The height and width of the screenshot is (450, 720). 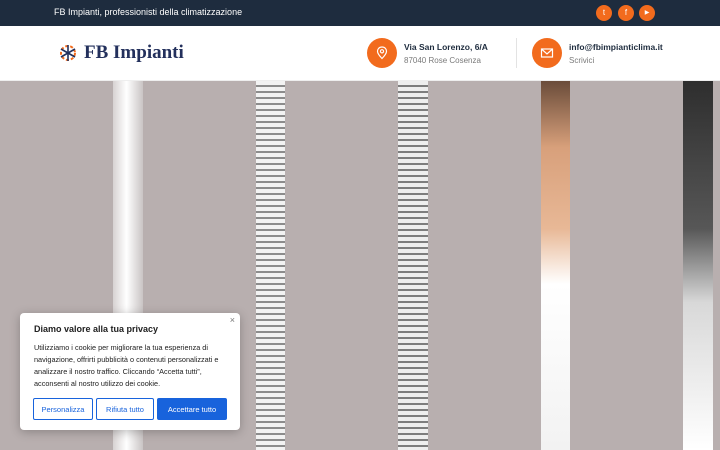 I want to click on twitter-icon: t, so click(x=604, y=13).